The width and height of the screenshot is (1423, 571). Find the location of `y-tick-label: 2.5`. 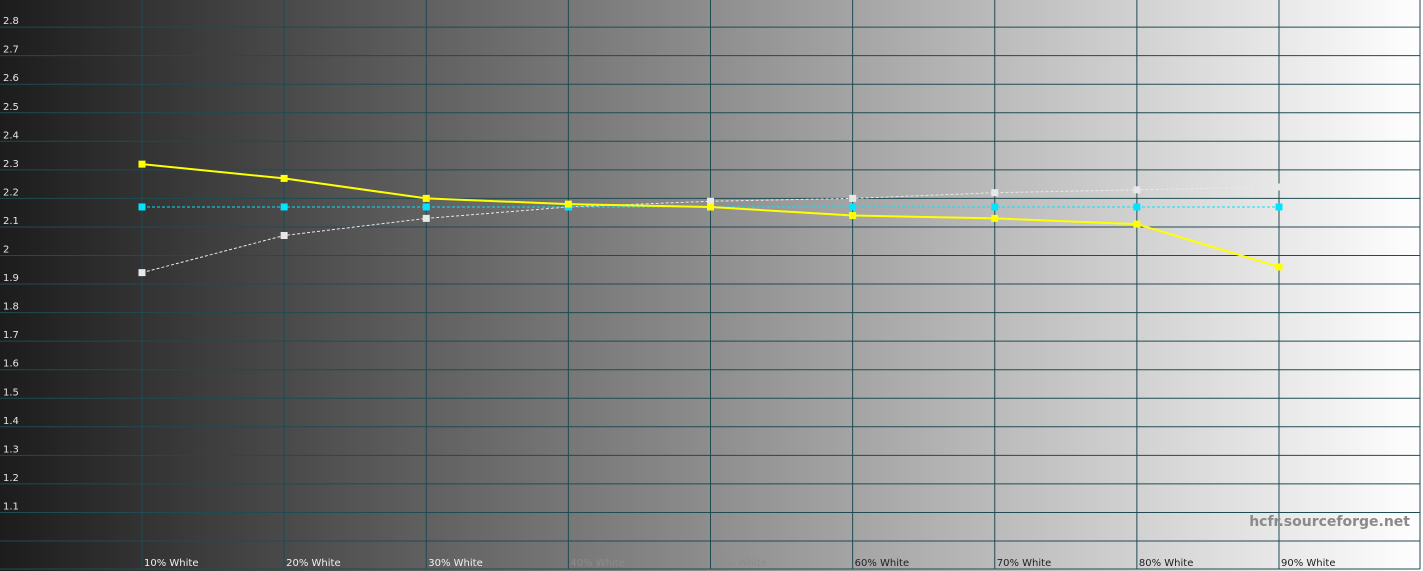

y-tick-label: 2.5 is located at coordinates (11, 107).